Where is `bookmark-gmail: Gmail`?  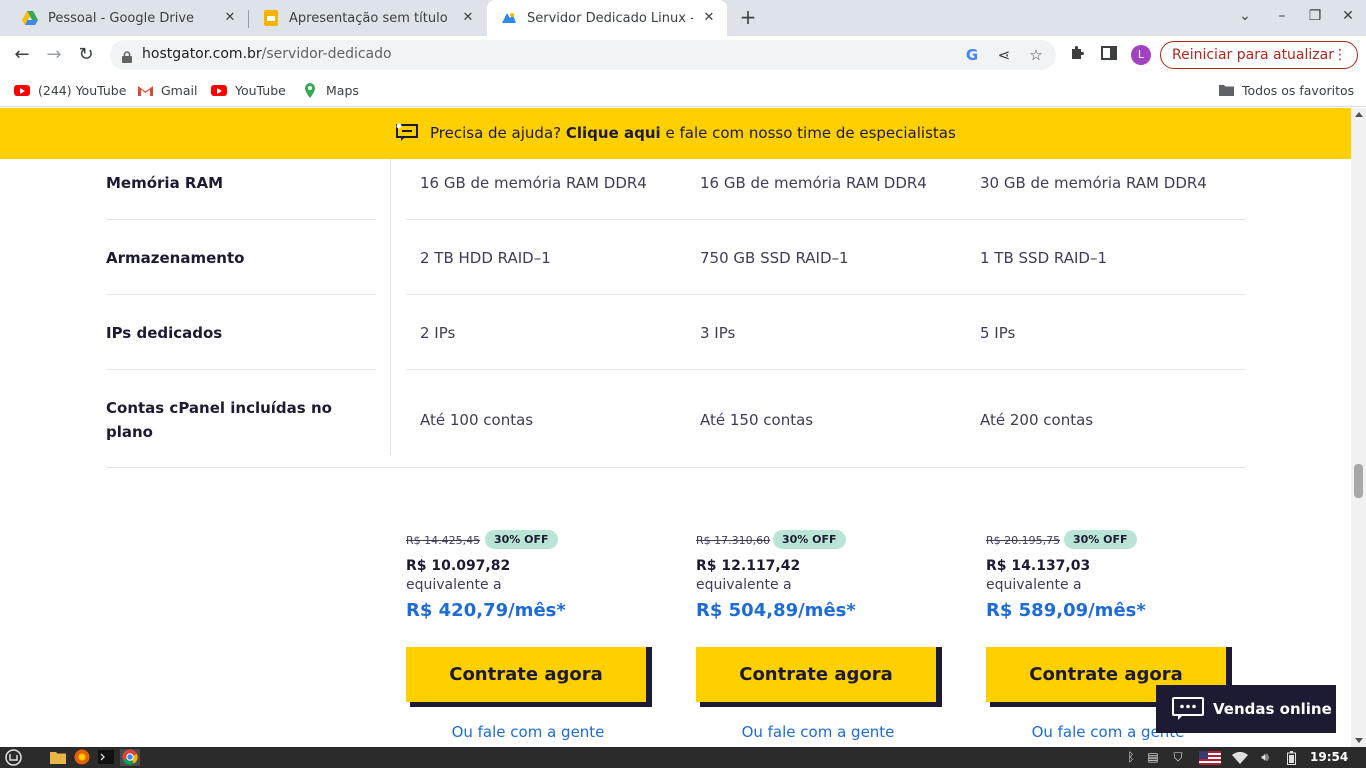 bookmark-gmail: Gmail is located at coordinates (167, 90).